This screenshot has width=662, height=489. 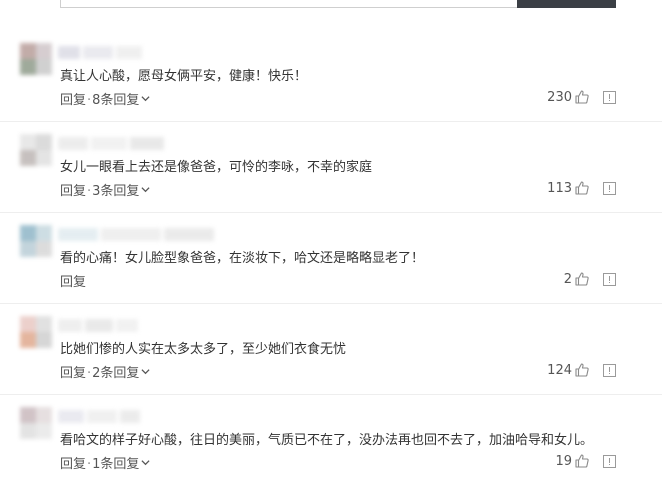 I want to click on view-replies-link: 1条回复, so click(x=121, y=464).